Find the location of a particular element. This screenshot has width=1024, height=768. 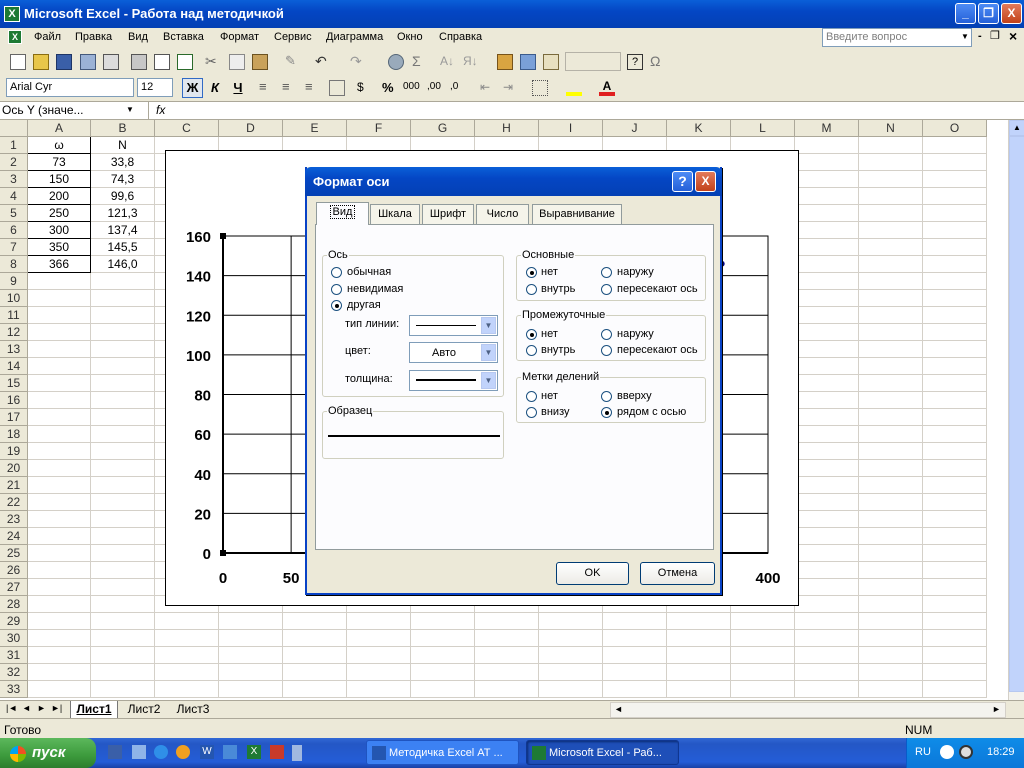

cell: 137,4 is located at coordinates (123, 230).